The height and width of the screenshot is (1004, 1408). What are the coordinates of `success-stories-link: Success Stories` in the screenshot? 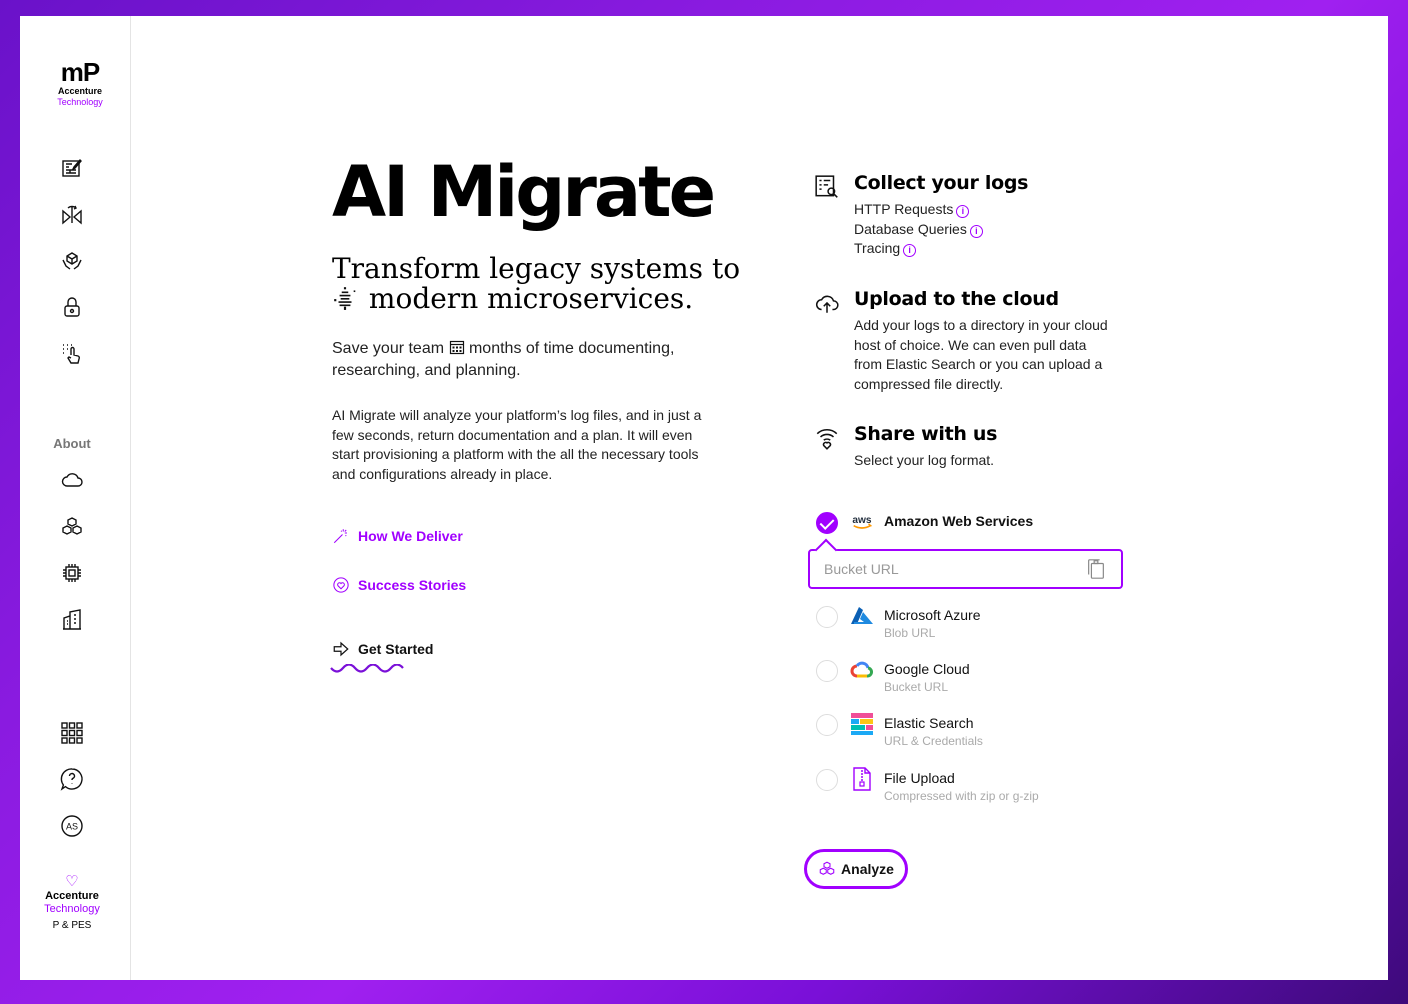 It's located at (399, 585).